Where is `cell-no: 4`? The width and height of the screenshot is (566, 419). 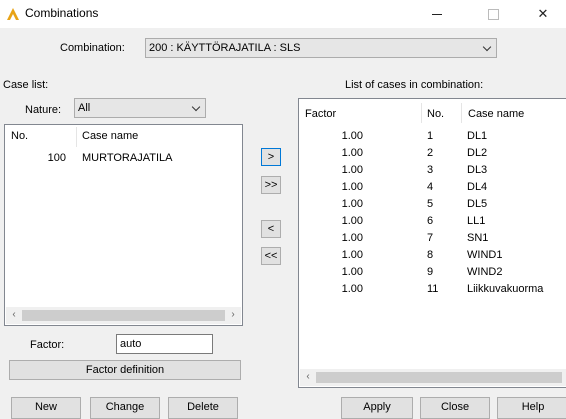
cell-no: 4 is located at coordinates (430, 187).